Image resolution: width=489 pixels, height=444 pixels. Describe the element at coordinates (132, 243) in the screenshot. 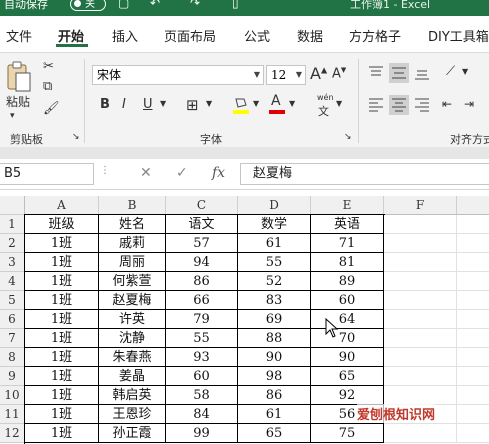

I see `cell-b2: 戚莉` at that location.